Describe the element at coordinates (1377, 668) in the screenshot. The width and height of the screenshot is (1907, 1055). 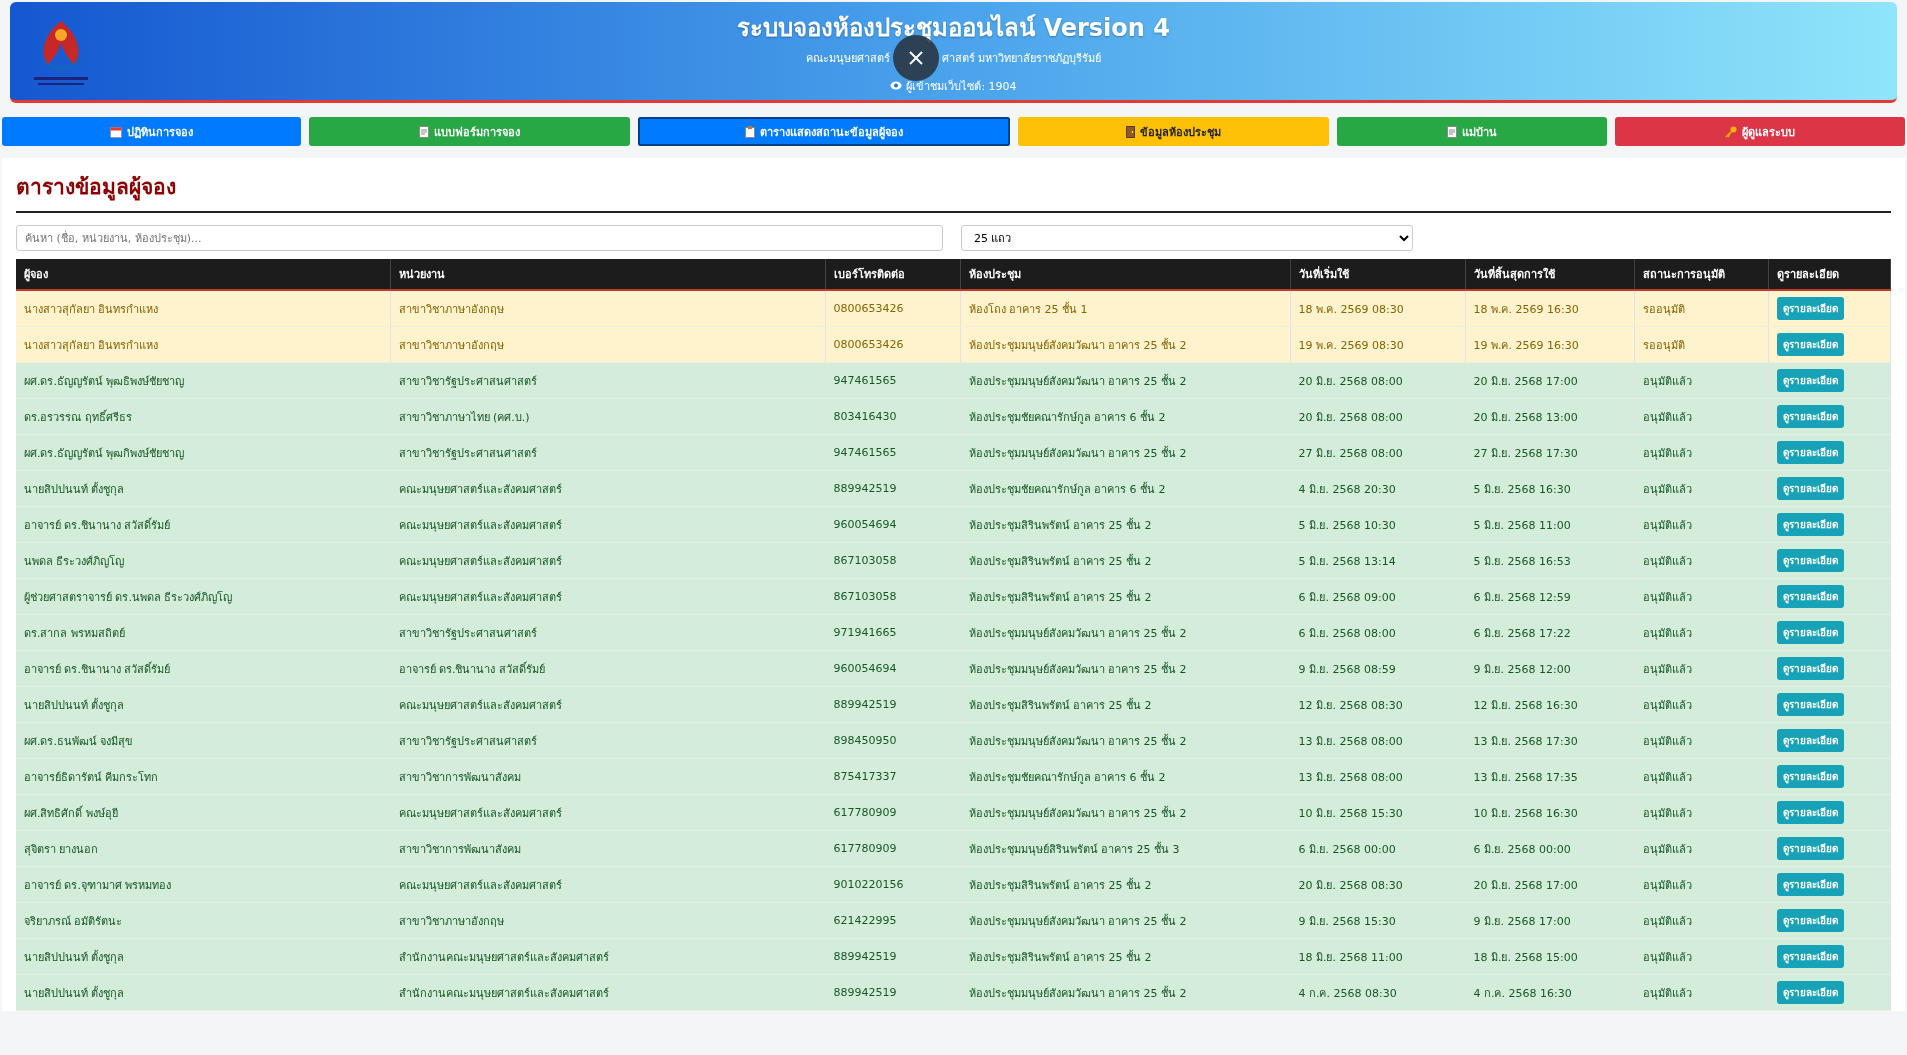
I see `start-date: 9 มิ.ย. 2568 08:59` at that location.